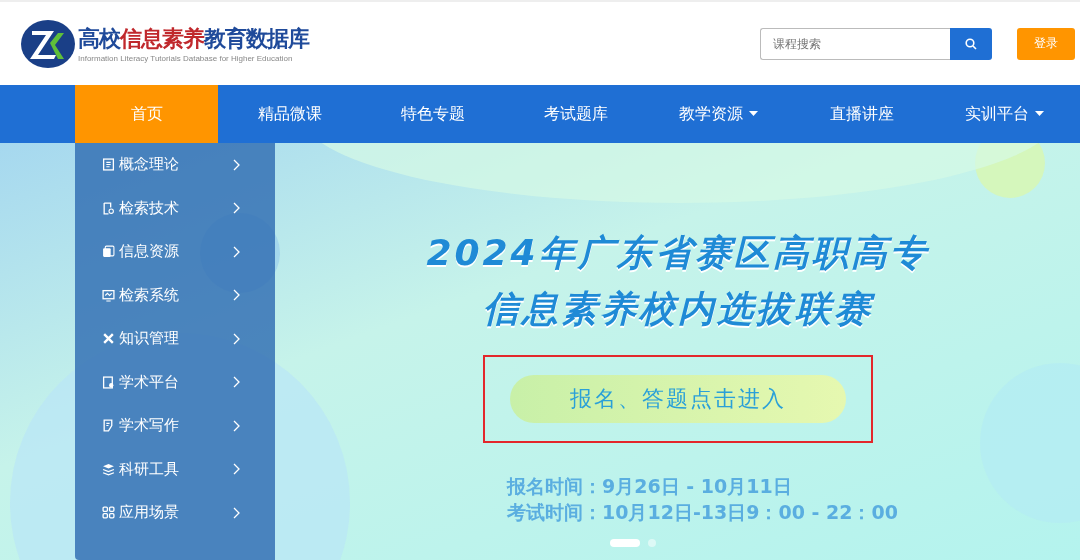 The image size is (1080, 560). I want to click on enter-button: 报名、答题点击进入, so click(677, 399).